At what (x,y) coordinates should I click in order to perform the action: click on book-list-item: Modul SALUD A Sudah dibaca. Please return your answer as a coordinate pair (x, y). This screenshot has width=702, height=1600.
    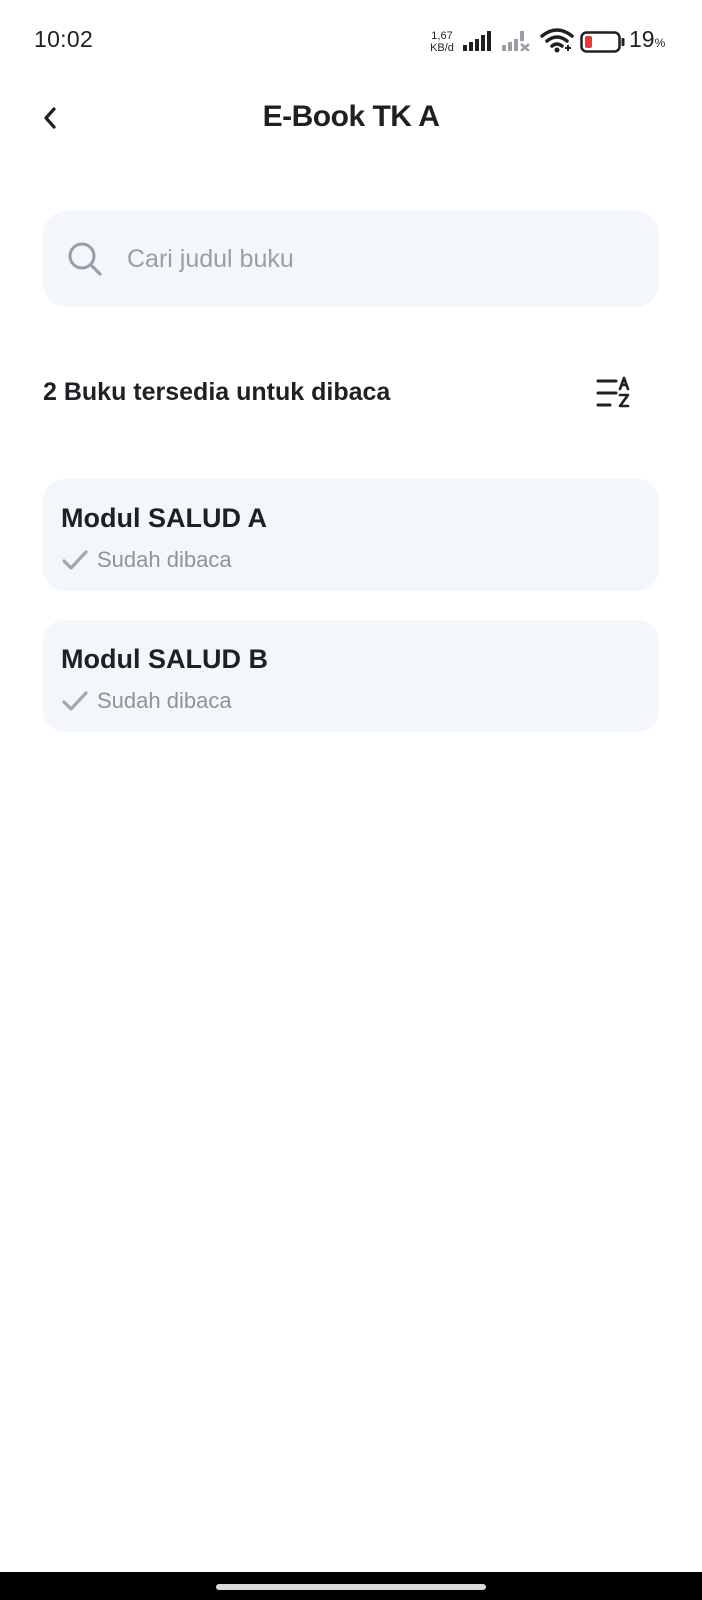
    Looking at the image, I should click on (351, 535).